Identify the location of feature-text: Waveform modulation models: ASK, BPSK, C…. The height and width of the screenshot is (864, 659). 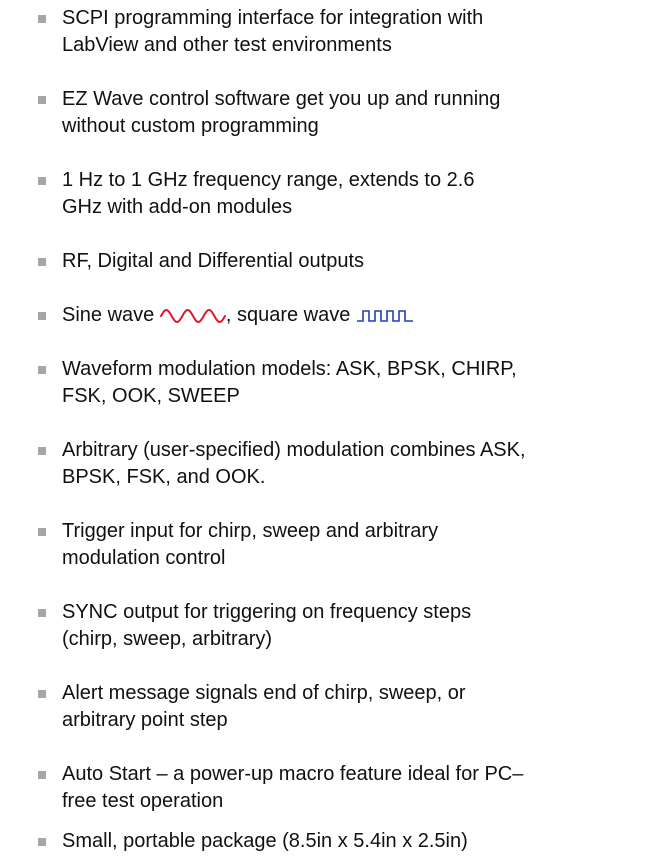
(359, 383).